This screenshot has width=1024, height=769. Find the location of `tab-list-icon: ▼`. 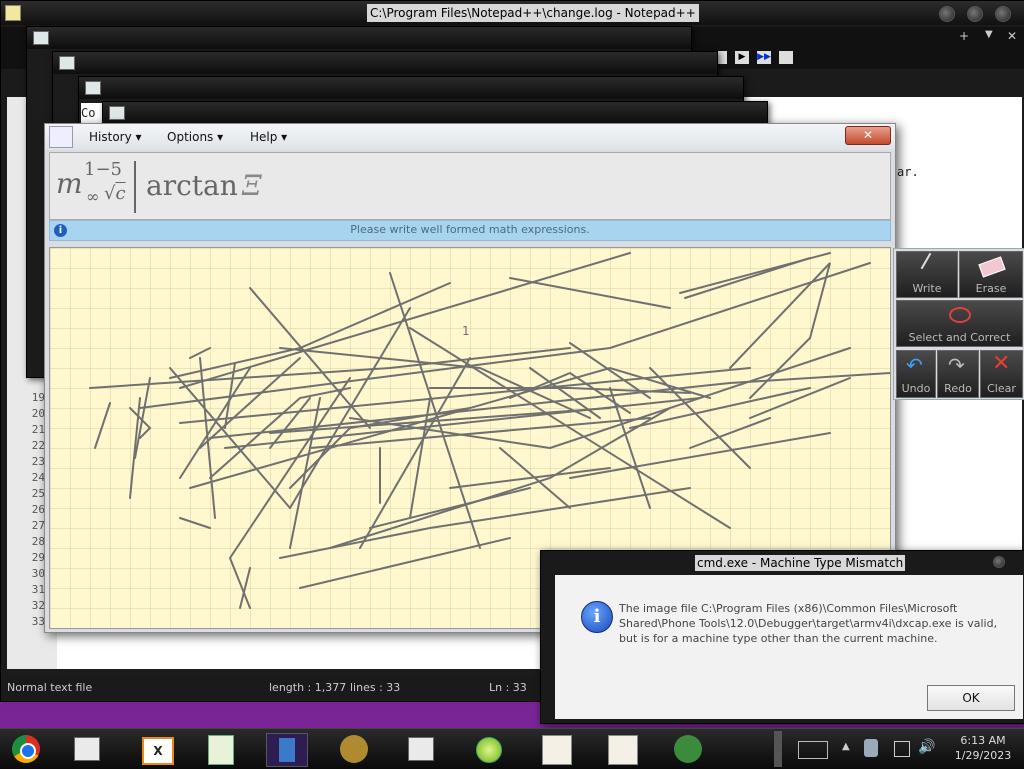

tab-list-icon: ▼ is located at coordinates (989, 34).